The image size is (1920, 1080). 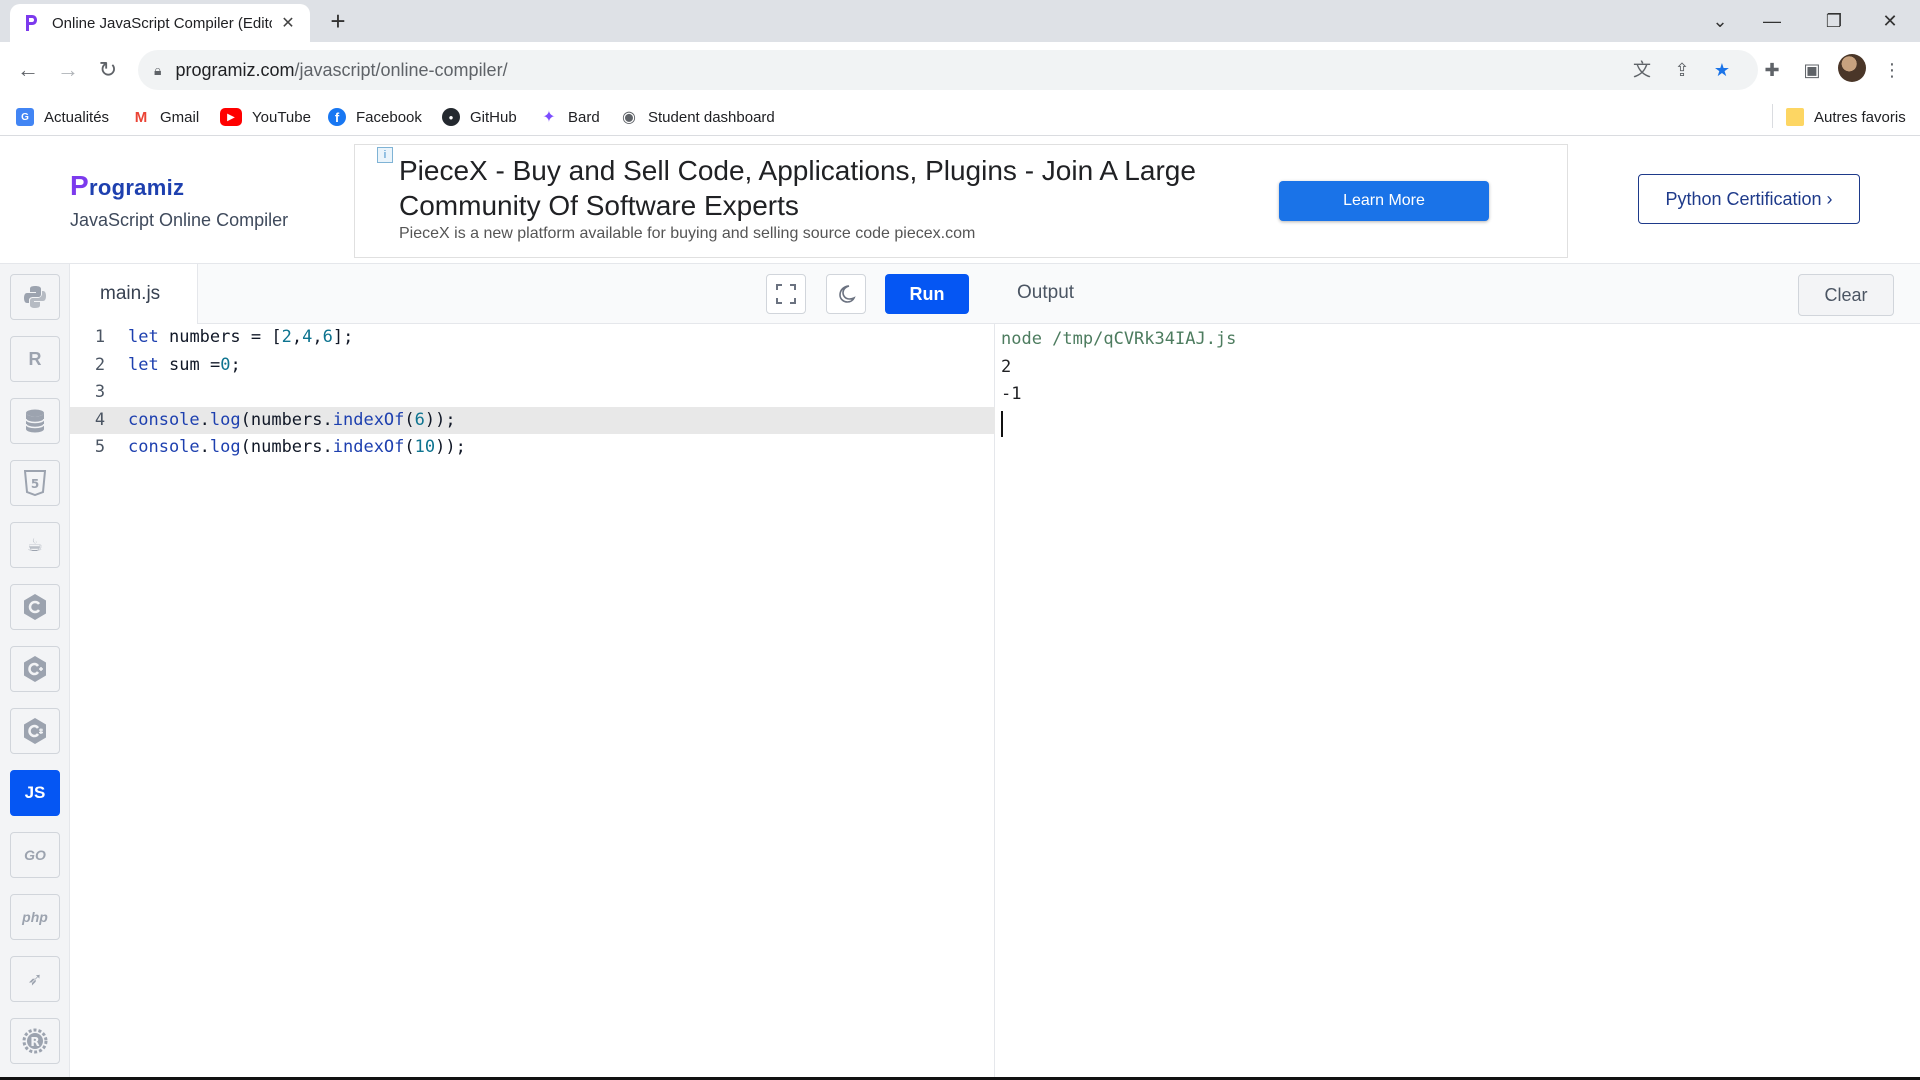 I want to click on bookmark-github: ● GitHub, so click(x=479, y=117).